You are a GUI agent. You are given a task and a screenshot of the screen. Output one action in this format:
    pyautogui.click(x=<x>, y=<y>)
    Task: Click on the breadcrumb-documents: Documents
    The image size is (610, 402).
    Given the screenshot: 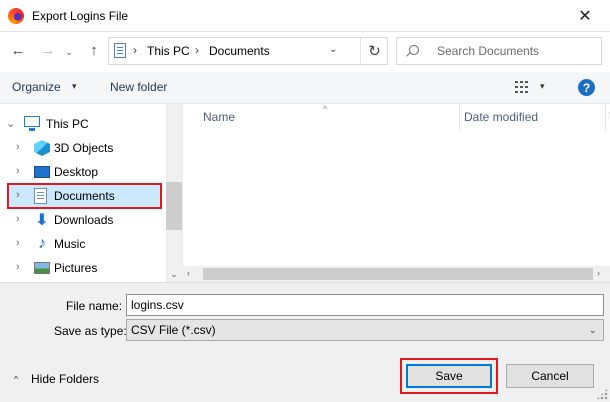 What is the action you would take?
    pyautogui.click(x=239, y=51)
    